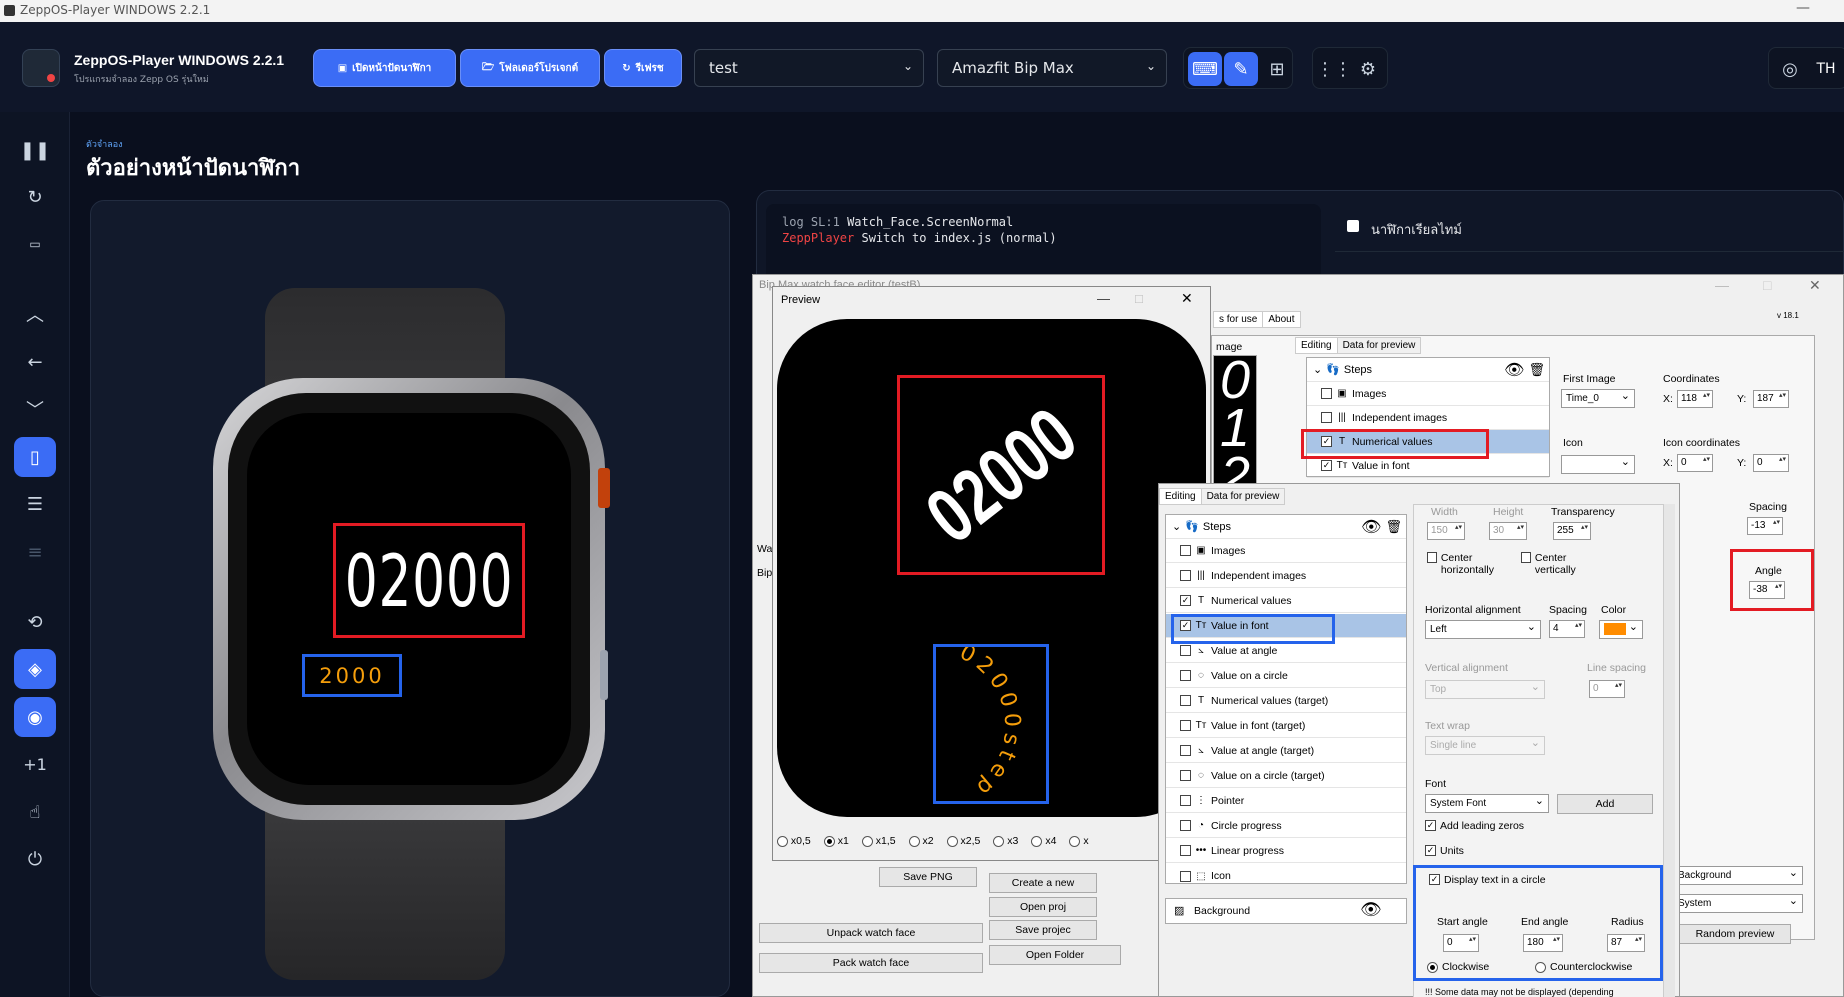  Describe the element at coordinates (836, 841) in the screenshot. I see `zoom-option: x1` at that location.